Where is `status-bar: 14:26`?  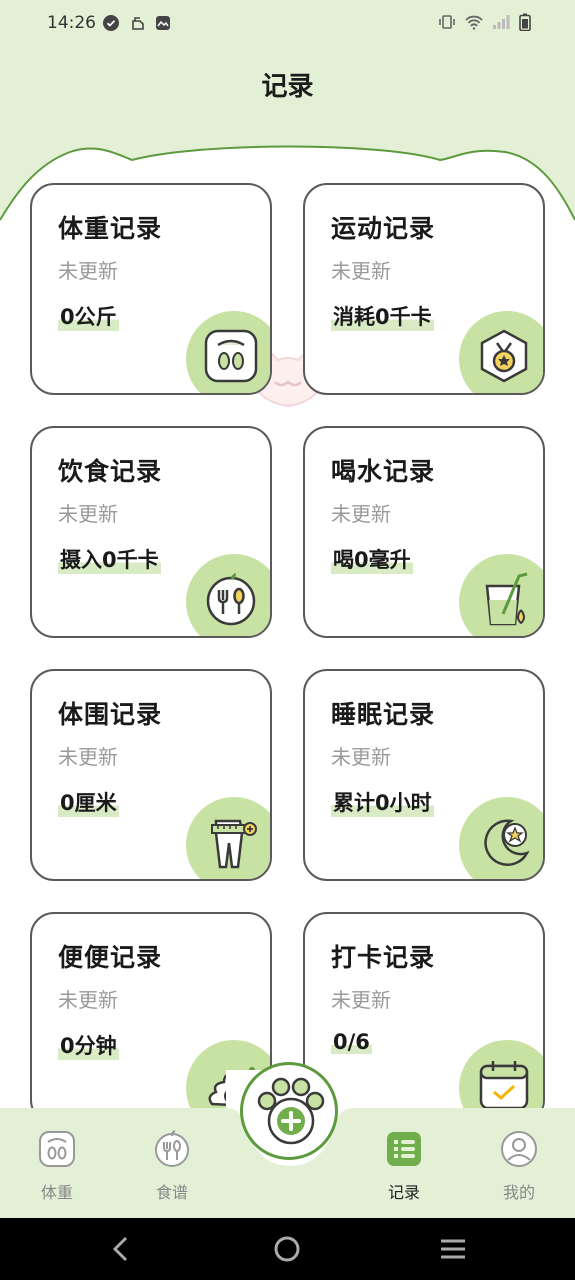
status-bar: 14:26 is located at coordinates (287, 25).